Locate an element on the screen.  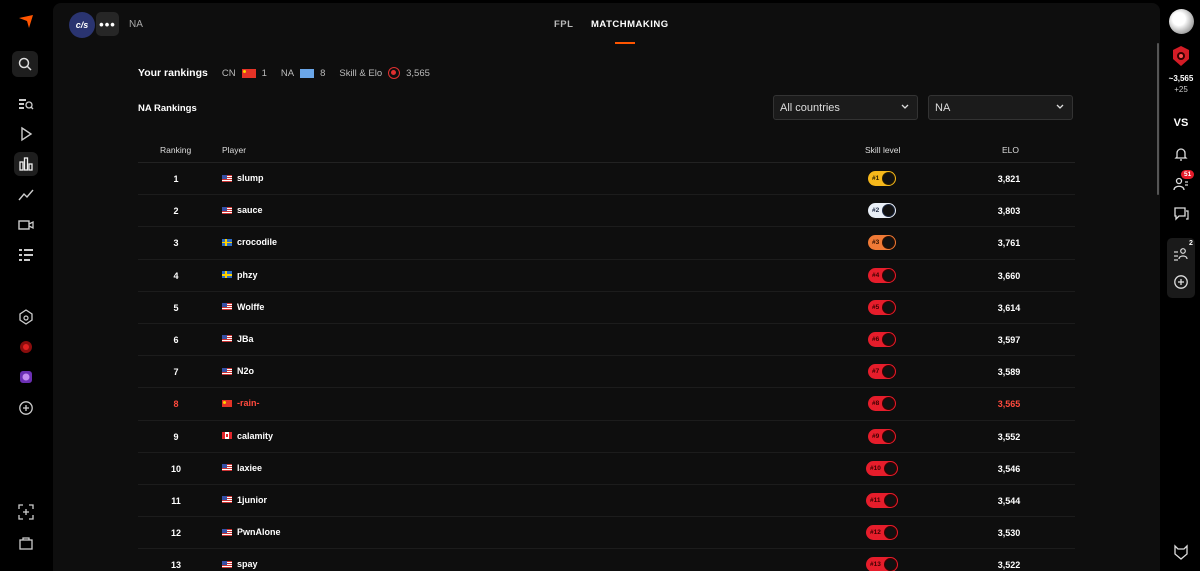
player-name: spay is located at coordinates (247, 564).